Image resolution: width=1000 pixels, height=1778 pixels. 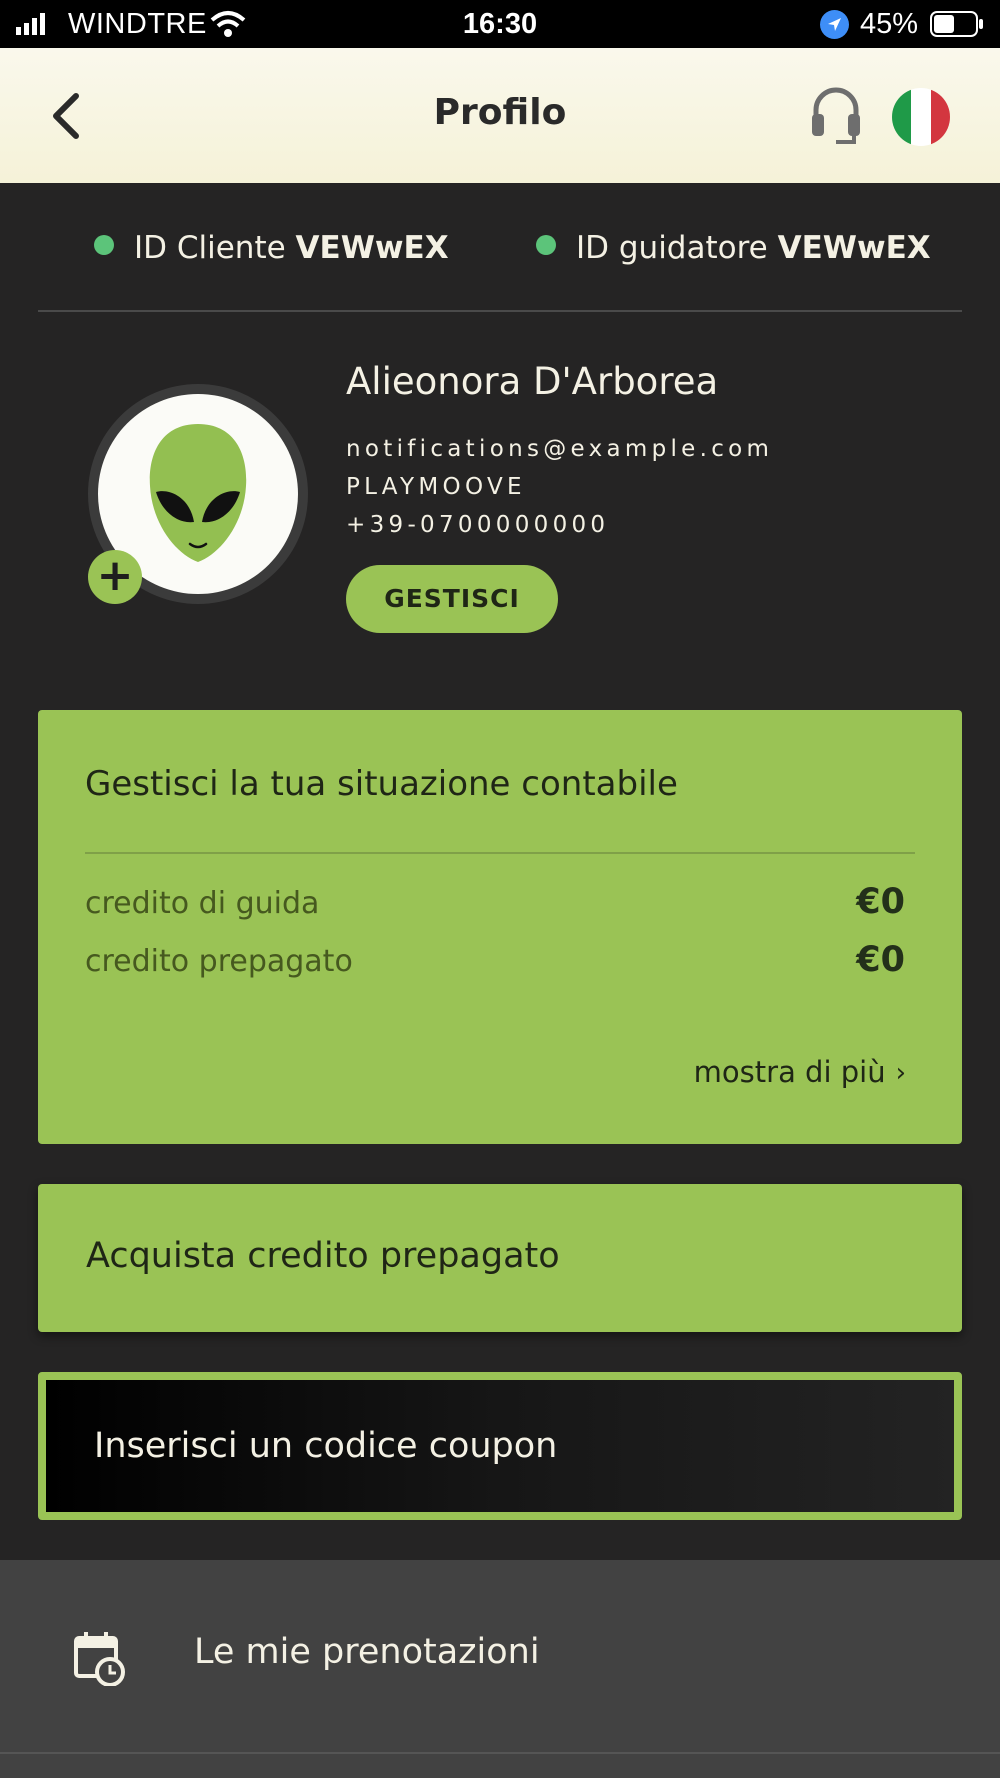 I want to click on my-bookings-item: Le mie prenotazioni, so click(x=500, y=1656).